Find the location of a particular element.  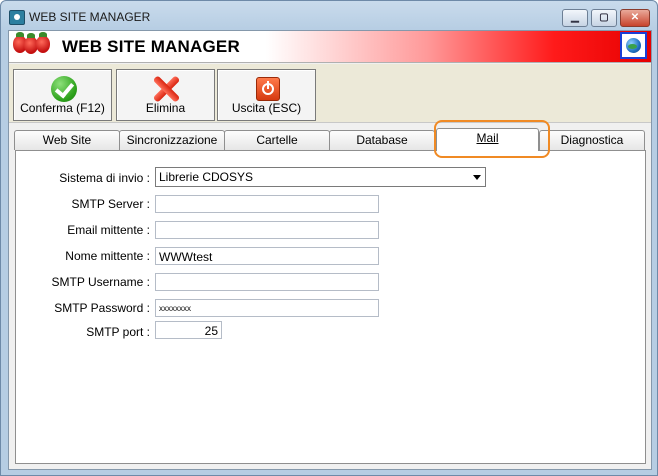

email-mittente-input is located at coordinates (267, 230).